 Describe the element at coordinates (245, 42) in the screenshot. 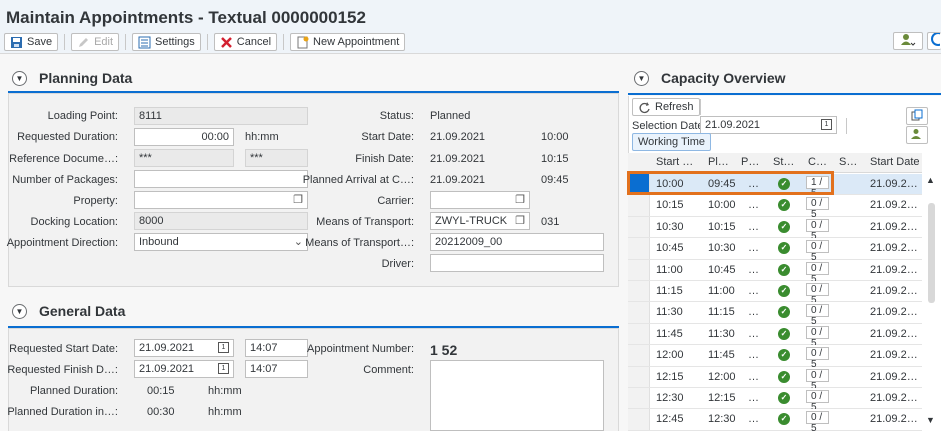

I see `cancel-button: Cancel` at that location.